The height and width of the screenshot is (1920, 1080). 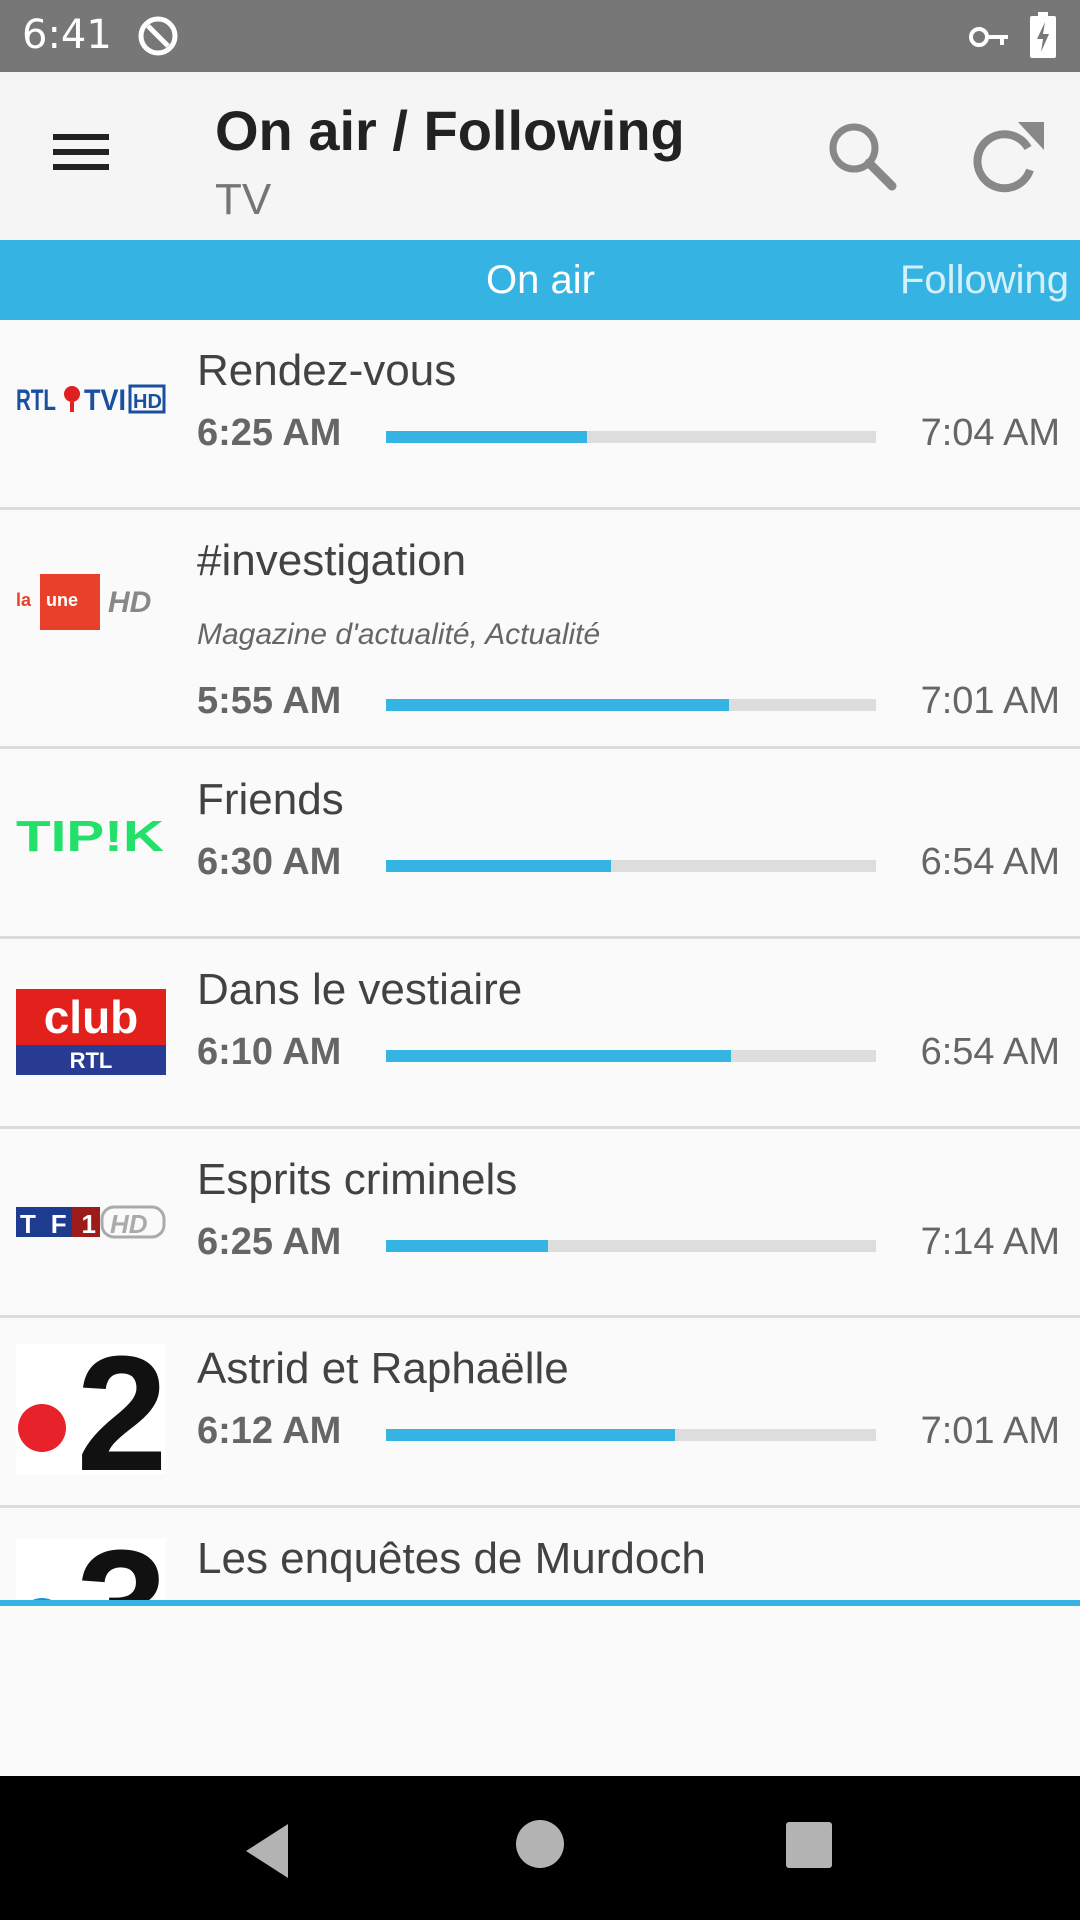 I want to click on program-title: Les enquêtes de Murdoch, so click(x=451, y=1558).